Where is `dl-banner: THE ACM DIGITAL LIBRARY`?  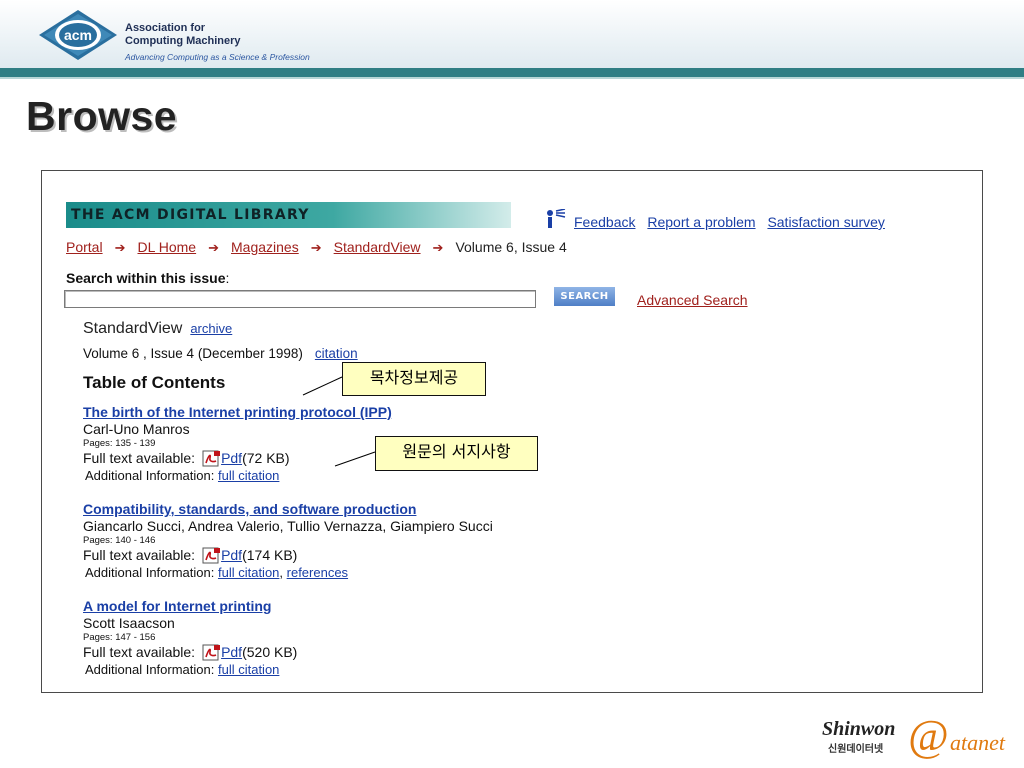 dl-banner: THE ACM DIGITAL LIBRARY is located at coordinates (288, 215).